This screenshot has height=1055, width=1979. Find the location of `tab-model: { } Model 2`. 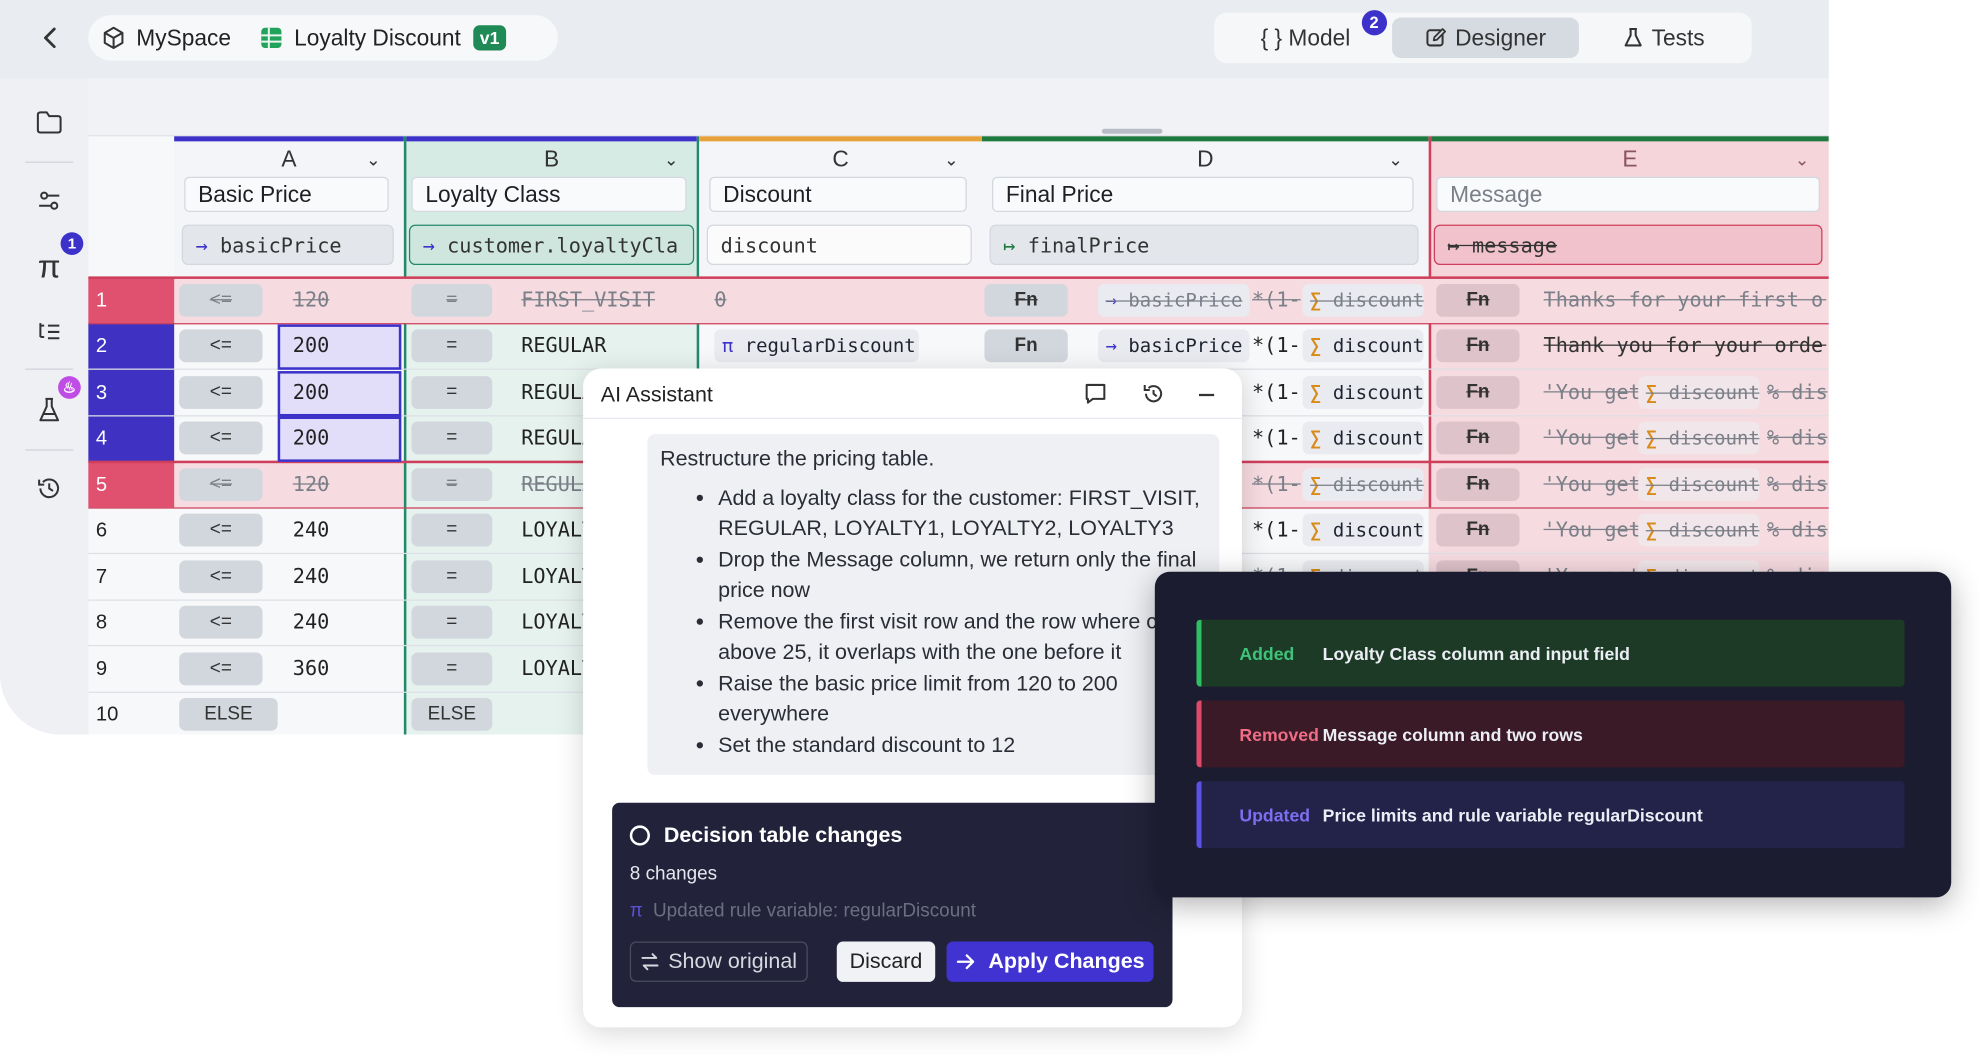

tab-model: { } Model 2 is located at coordinates (1305, 34).